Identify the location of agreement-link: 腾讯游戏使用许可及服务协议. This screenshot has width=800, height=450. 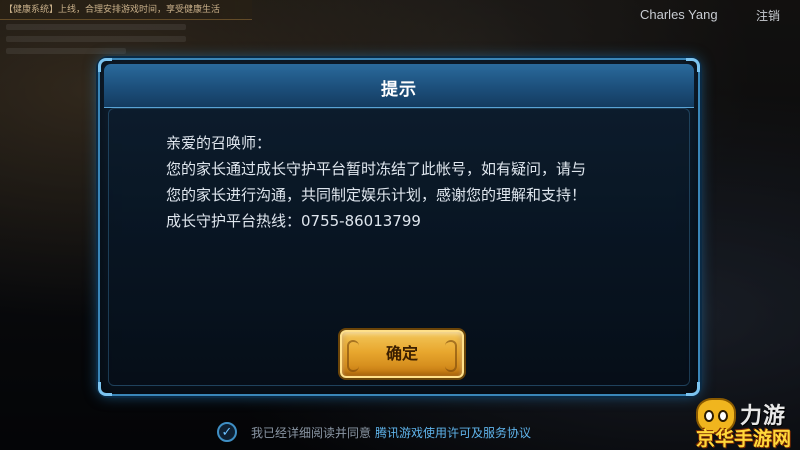
(453, 432).